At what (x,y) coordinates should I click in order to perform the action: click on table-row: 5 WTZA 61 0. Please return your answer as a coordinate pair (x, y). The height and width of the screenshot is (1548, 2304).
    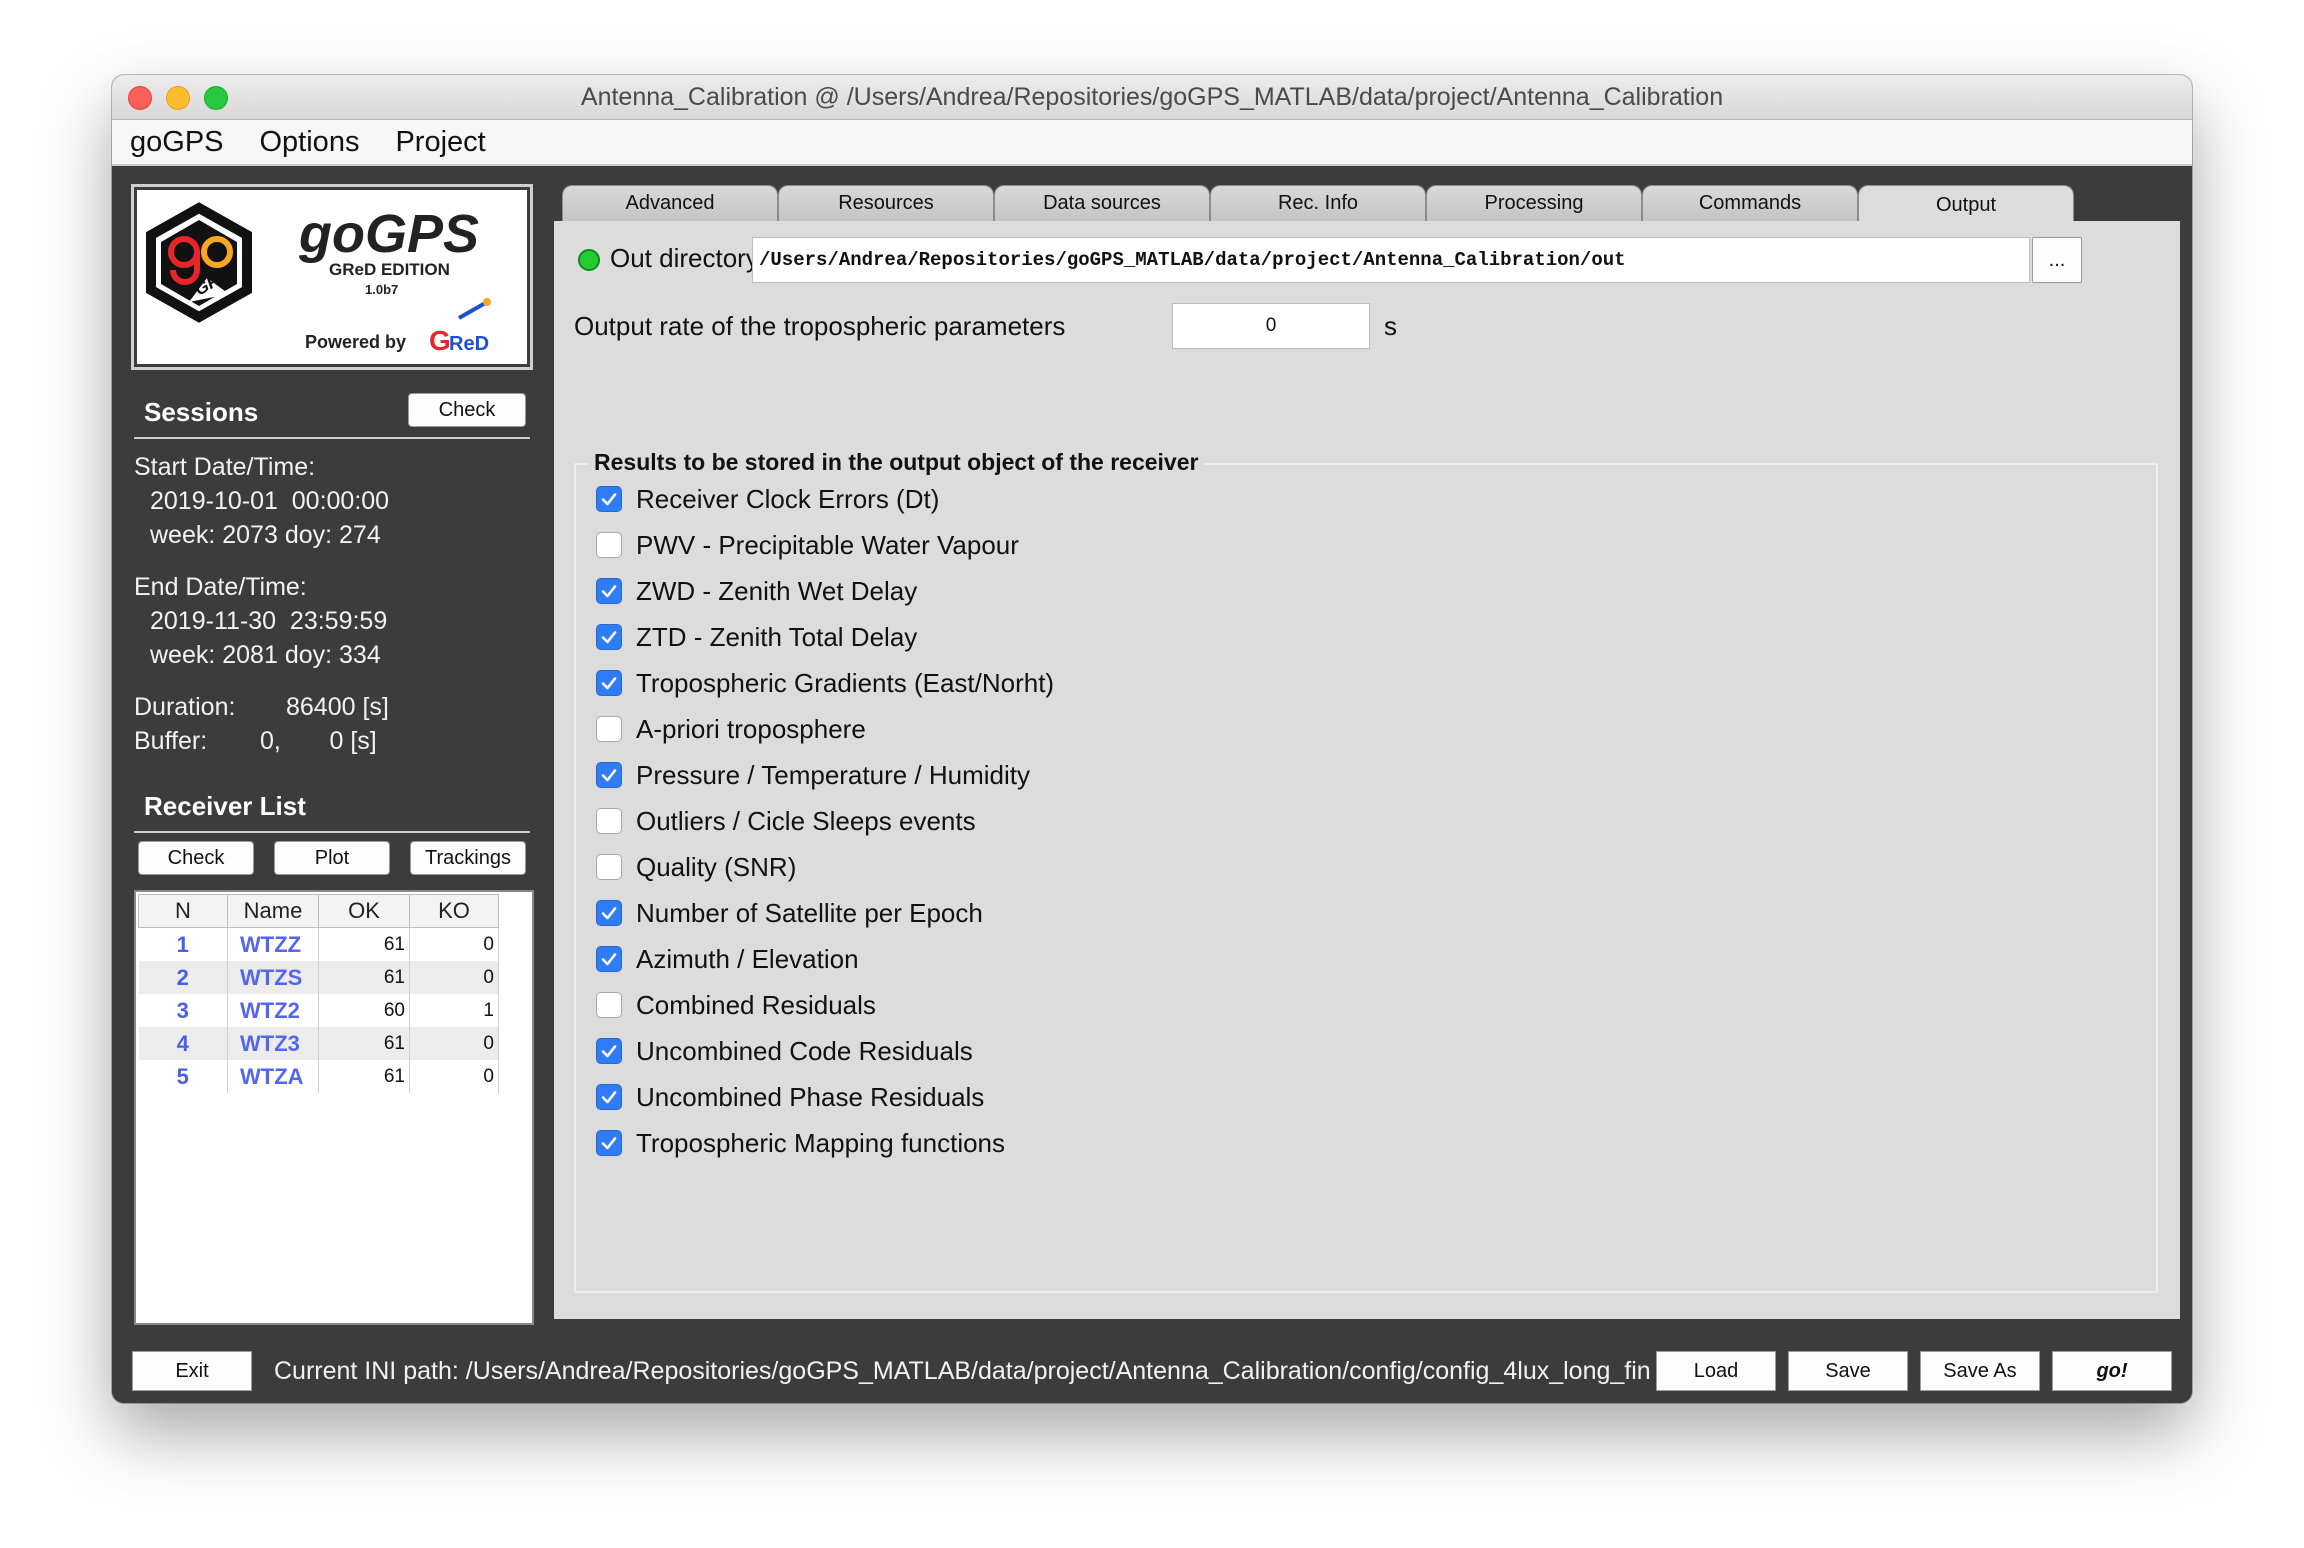
    Looking at the image, I should click on (318, 1076).